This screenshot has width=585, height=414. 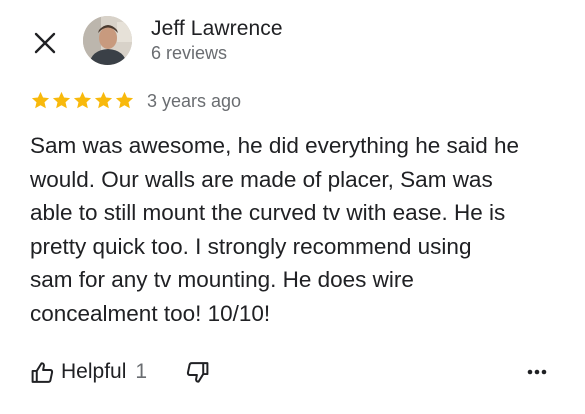 What do you see at coordinates (94, 371) in the screenshot?
I see `helpful-label: Helpful` at bounding box center [94, 371].